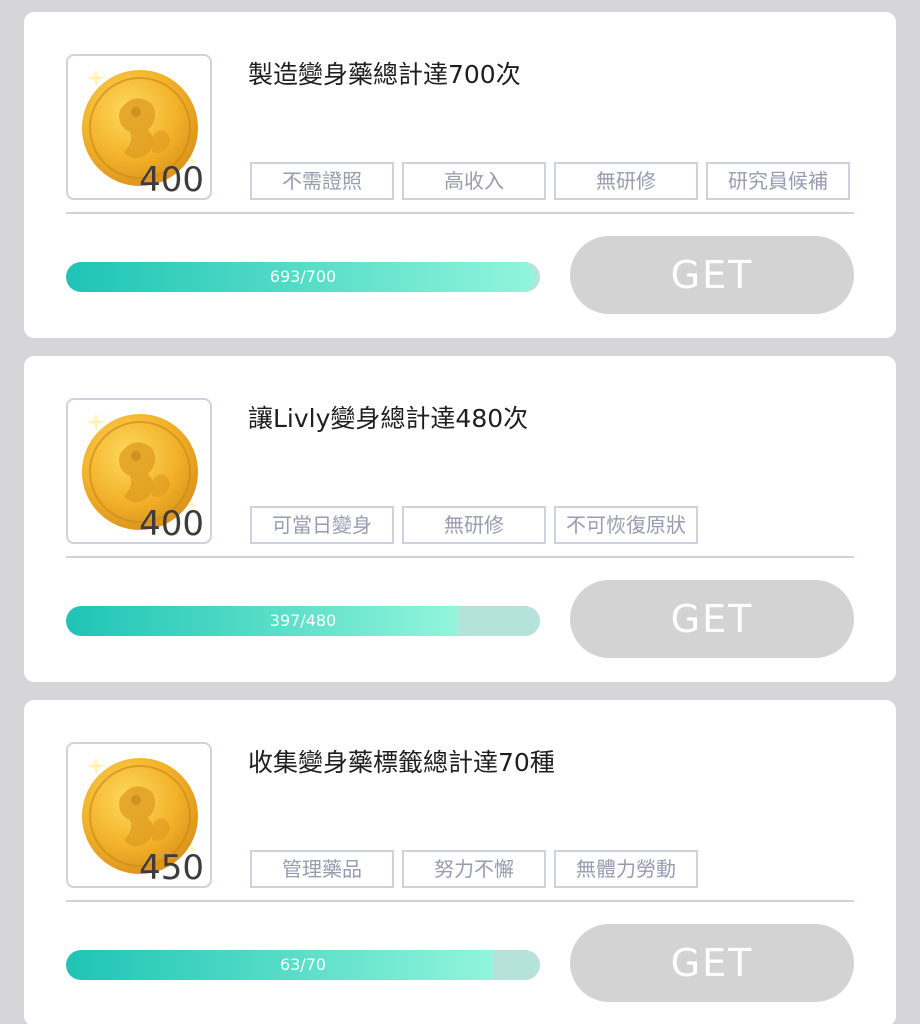  I want to click on tag: 無體力勞動, so click(626, 869).